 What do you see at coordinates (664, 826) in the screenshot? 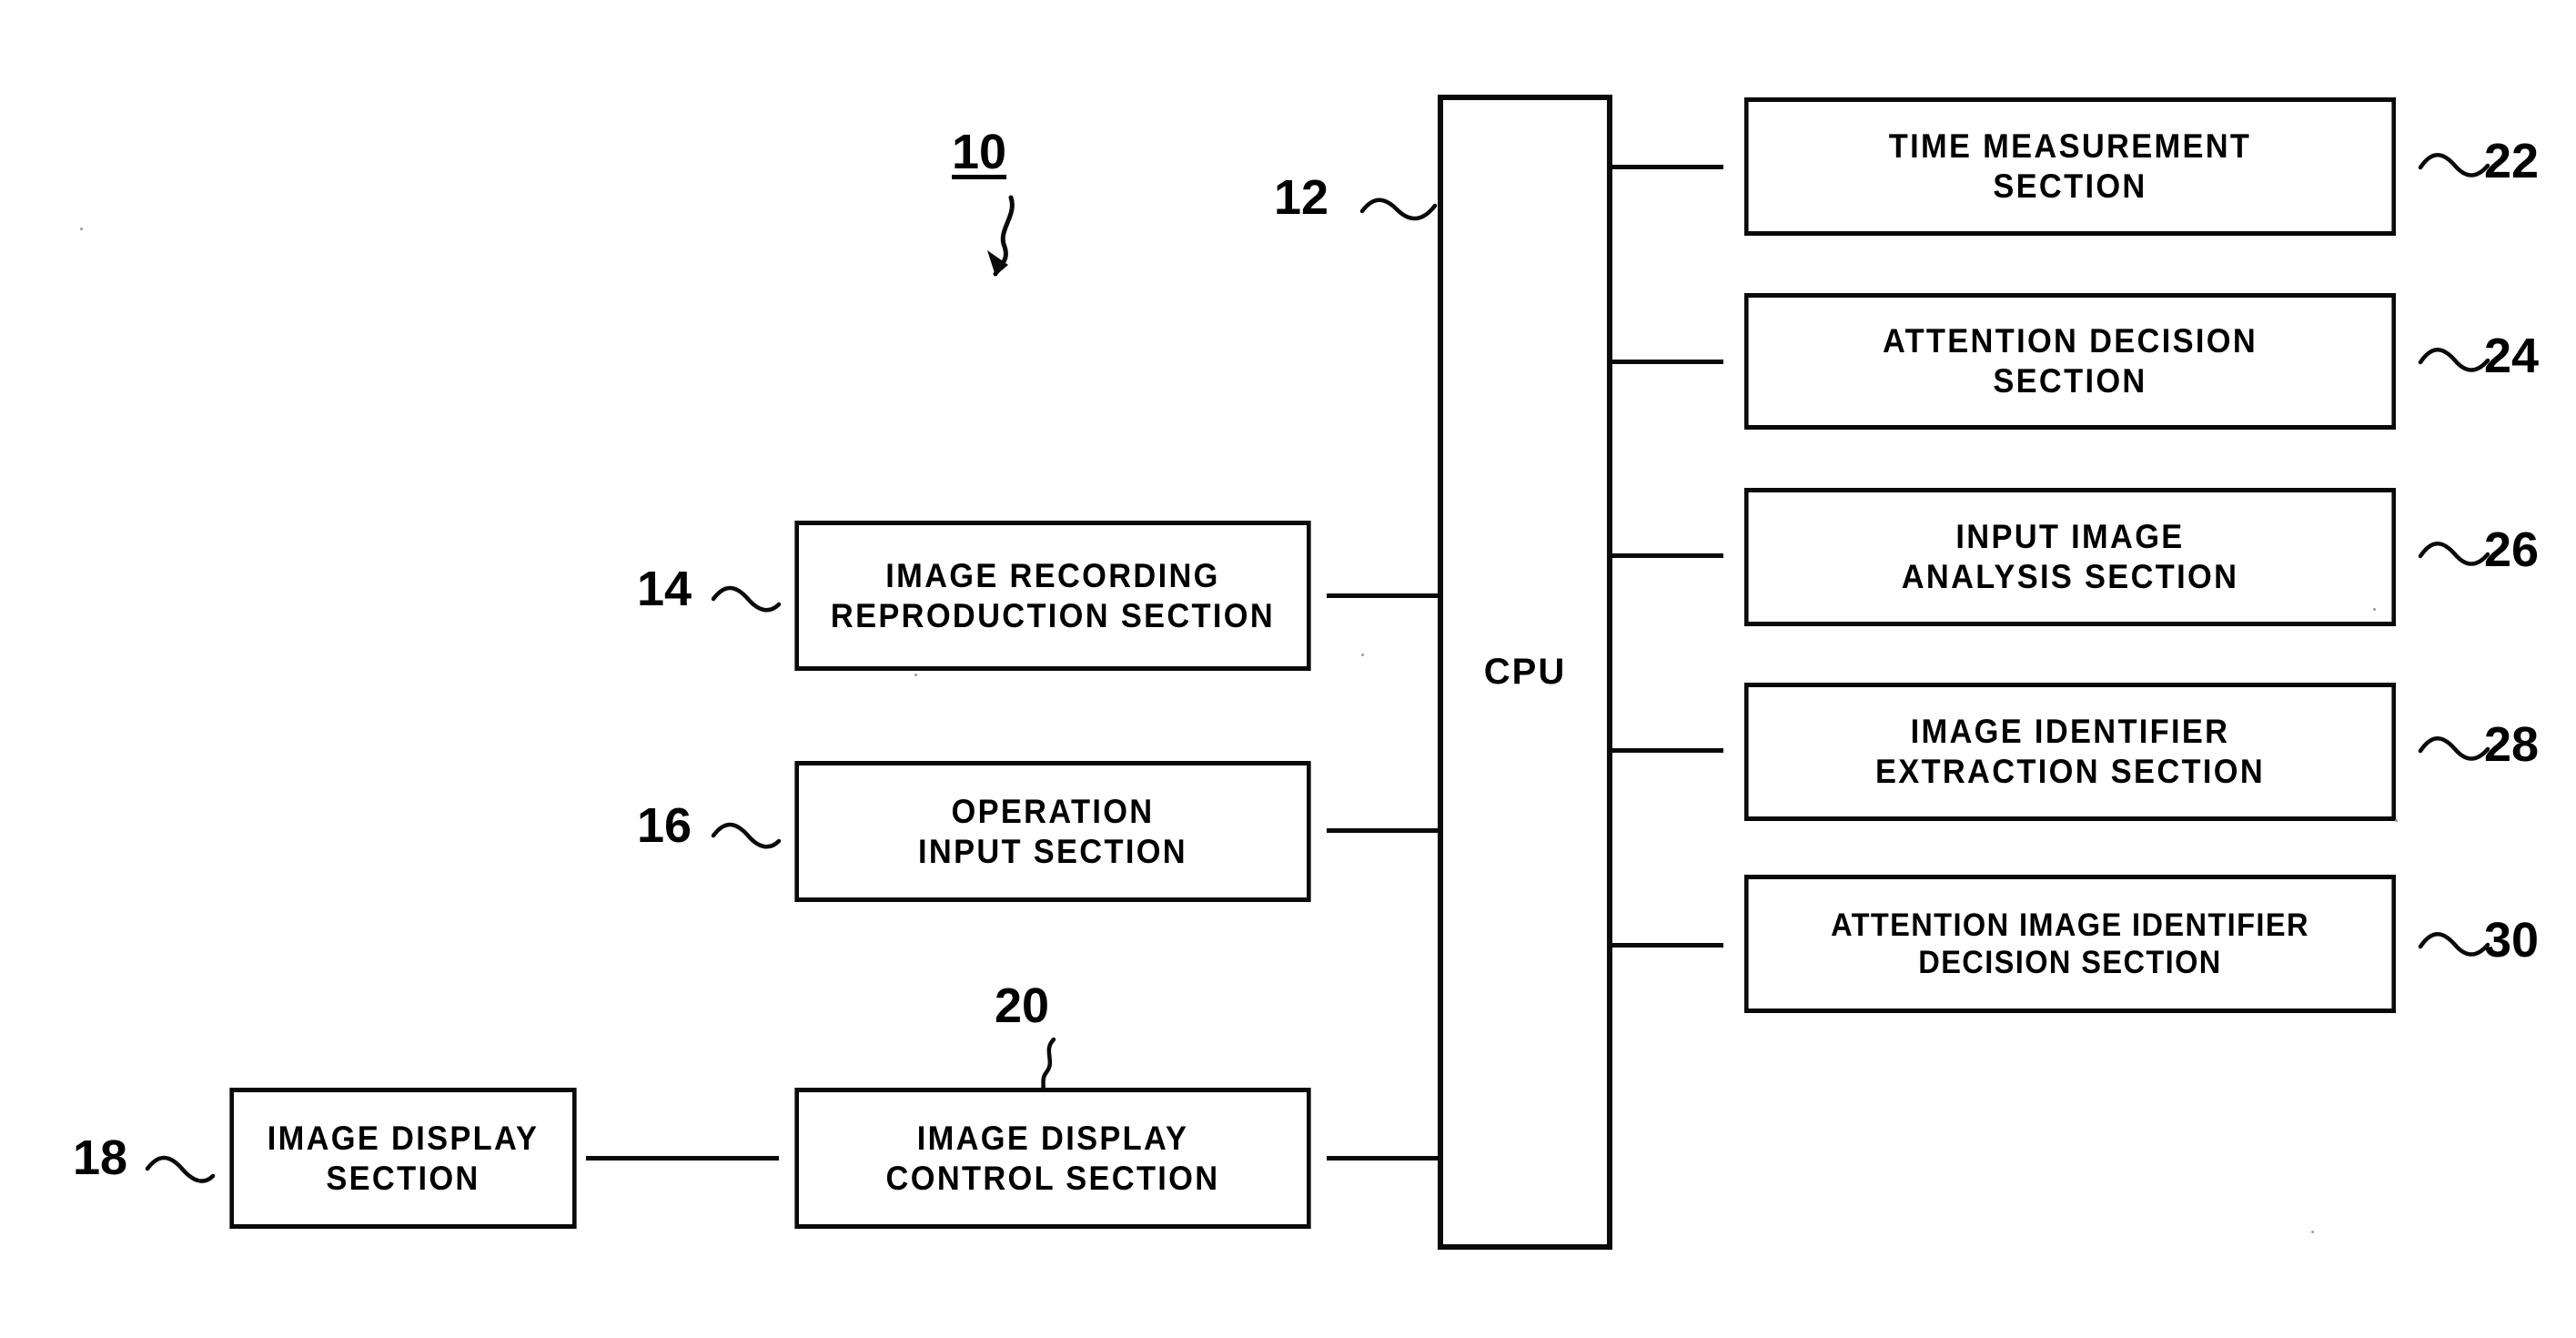
I see `operation-input-reference-numeral: 16` at bounding box center [664, 826].